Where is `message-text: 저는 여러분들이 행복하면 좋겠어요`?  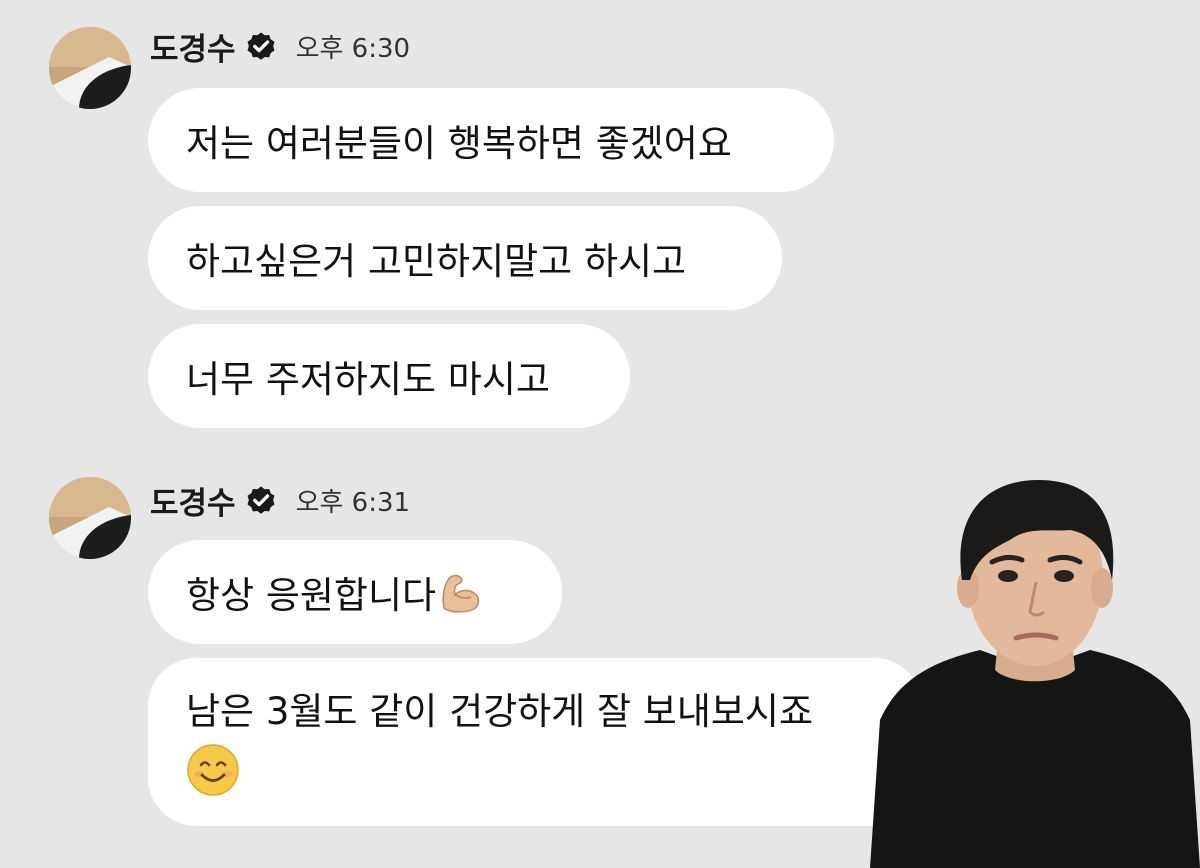 message-text: 저는 여러분들이 행복하면 좋겠어요 is located at coordinates (459, 143).